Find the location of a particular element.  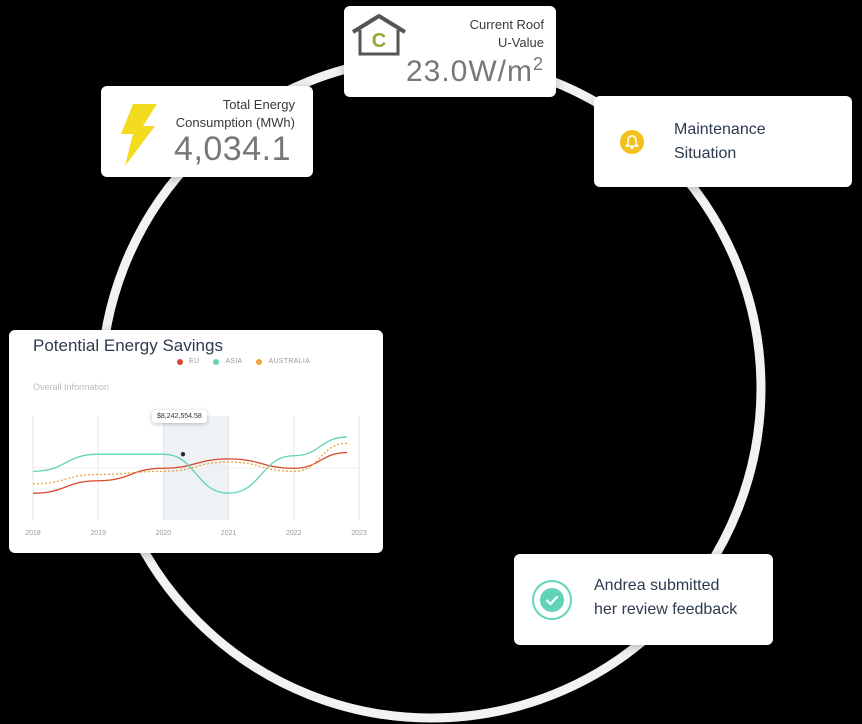

maintenance-card: Maintenance Situation is located at coordinates (723, 141).